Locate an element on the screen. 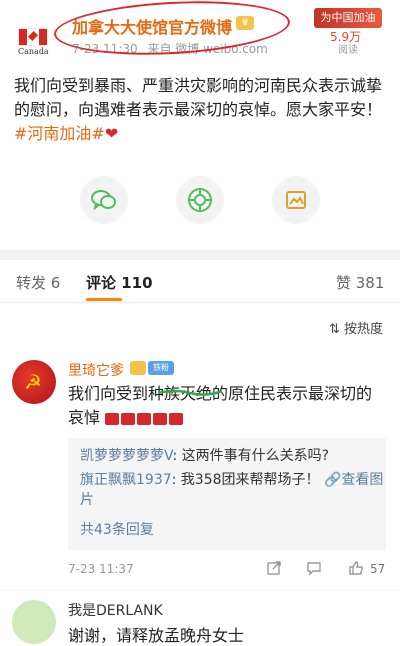 Image resolution: width=400 pixels, height=646 pixels. topic-link: #河南加油# is located at coordinates (59, 133).